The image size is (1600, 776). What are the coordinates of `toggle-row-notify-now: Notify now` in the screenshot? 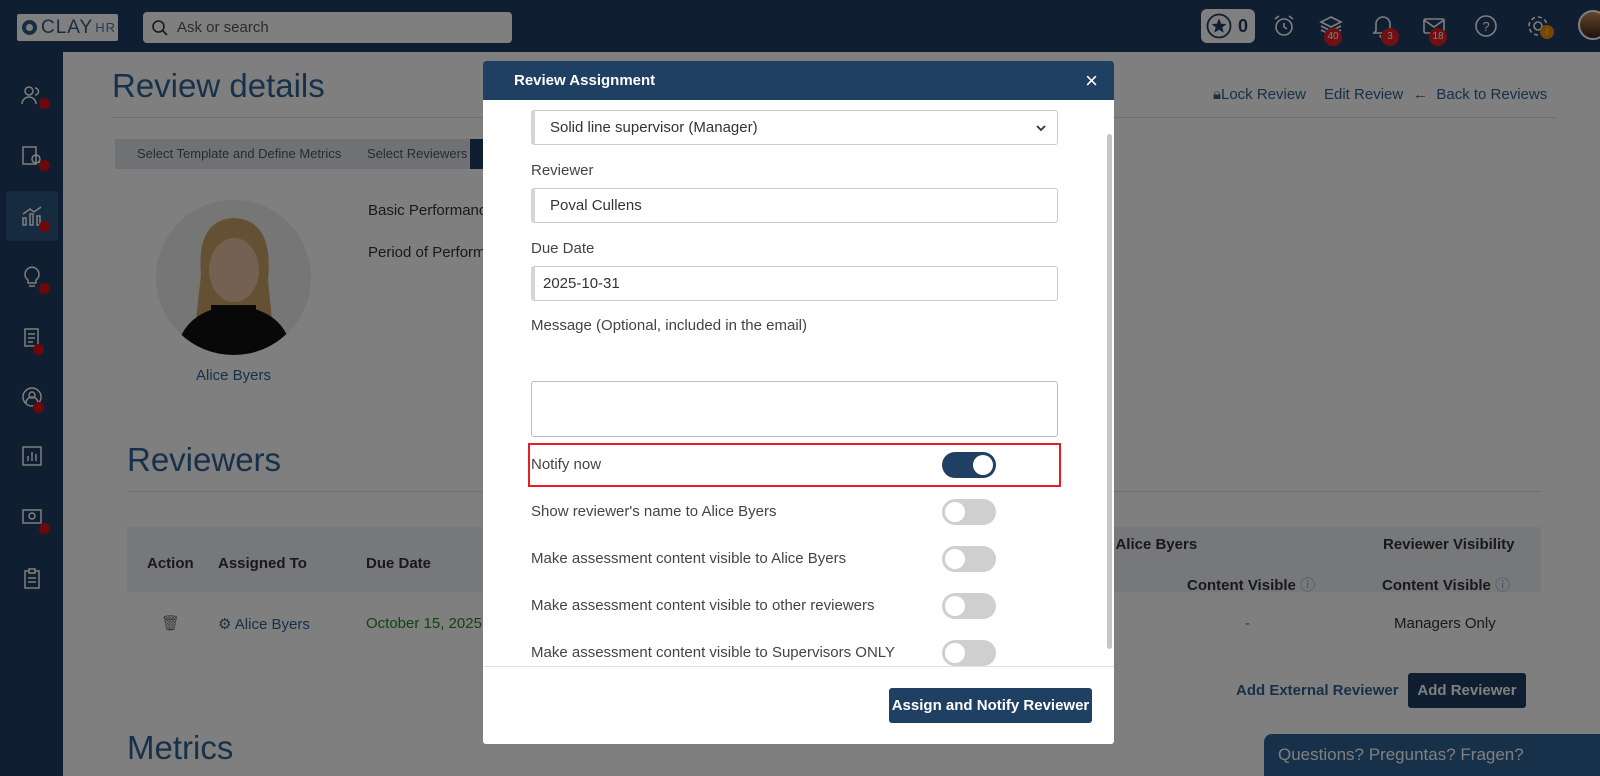 It's located at (794, 465).